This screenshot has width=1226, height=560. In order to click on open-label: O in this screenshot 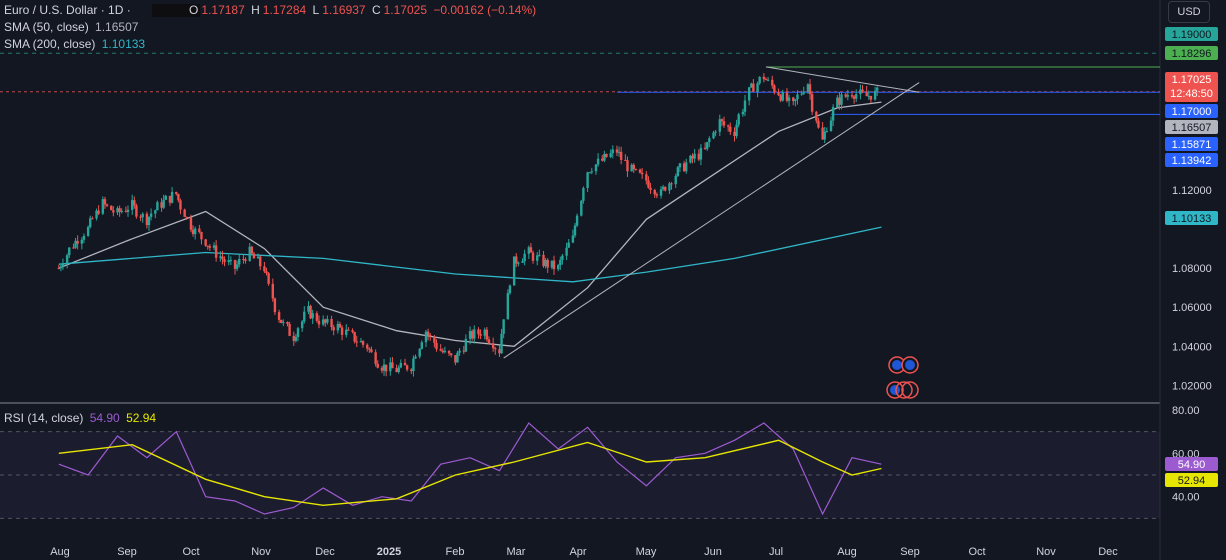, I will do `click(194, 10)`.